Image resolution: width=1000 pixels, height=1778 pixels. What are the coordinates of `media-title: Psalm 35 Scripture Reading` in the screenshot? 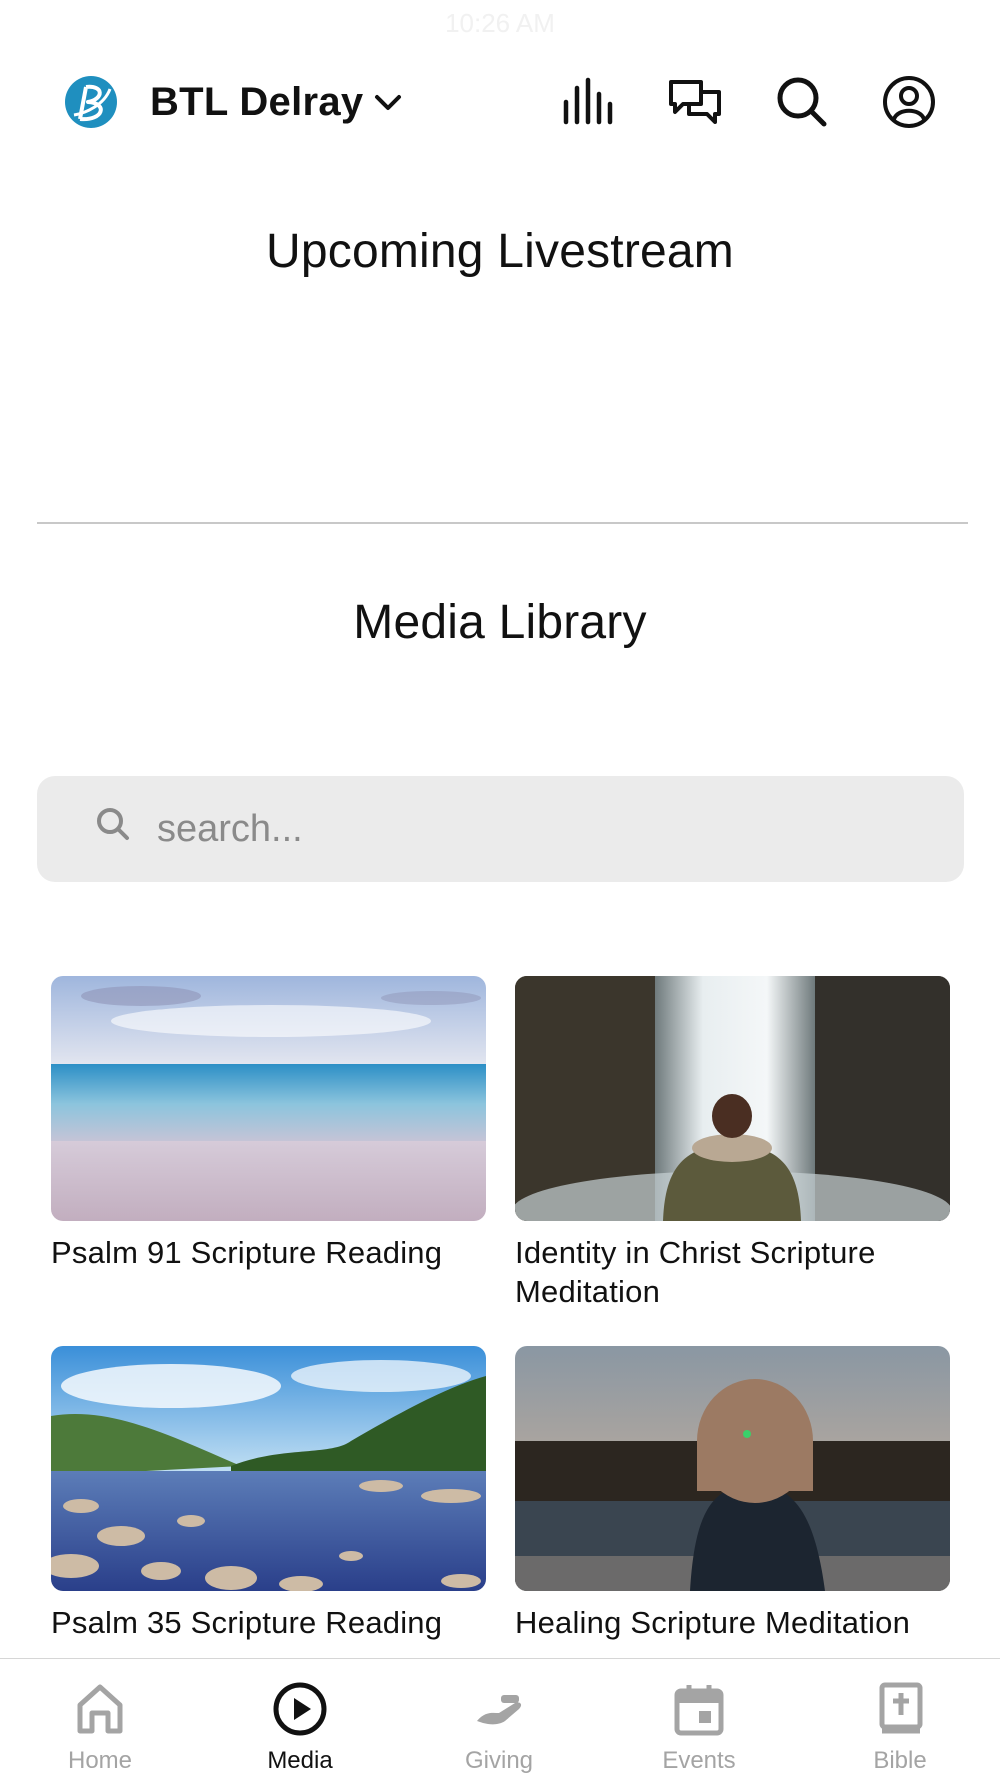 It's located at (268, 1622).